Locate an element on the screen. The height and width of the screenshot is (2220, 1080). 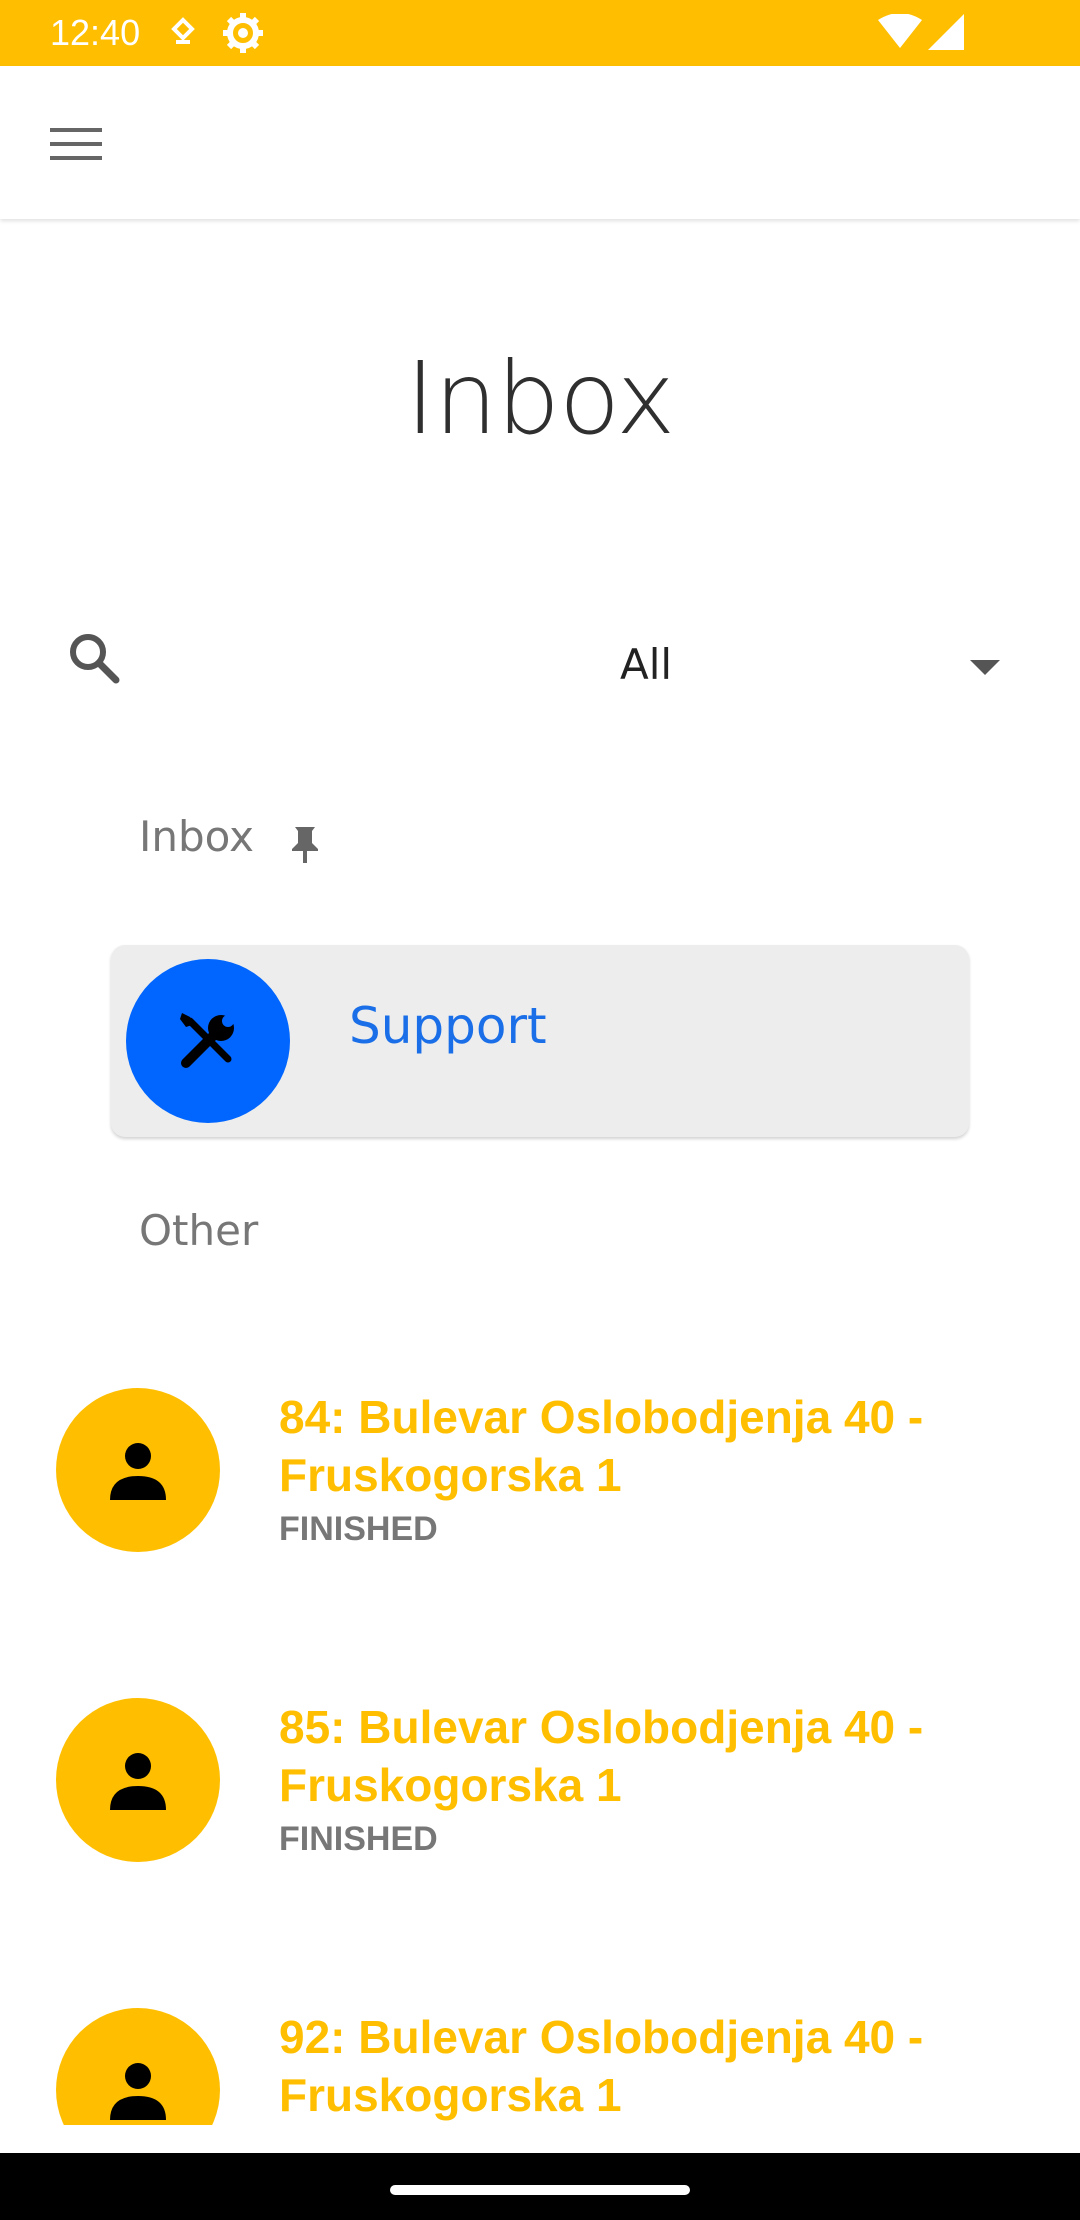
navigation-bar is located at coordinates (540, 2186).